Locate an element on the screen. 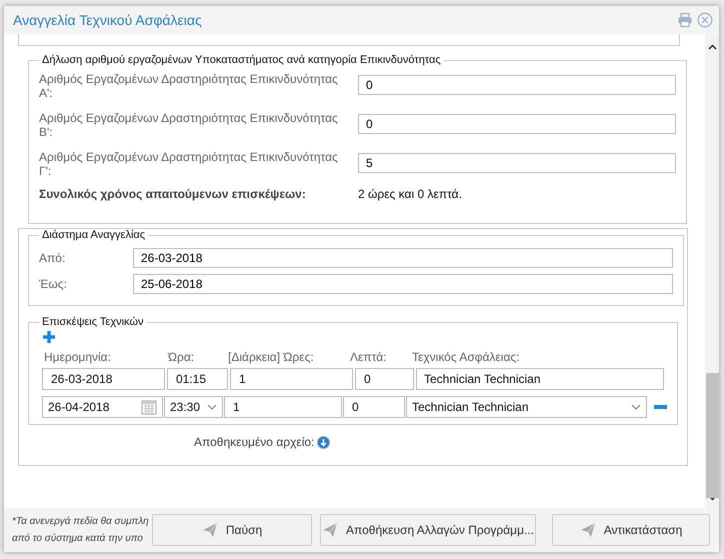  column-header: [Διάρκεια] Ώρες: is located at coordinates (271, 357).